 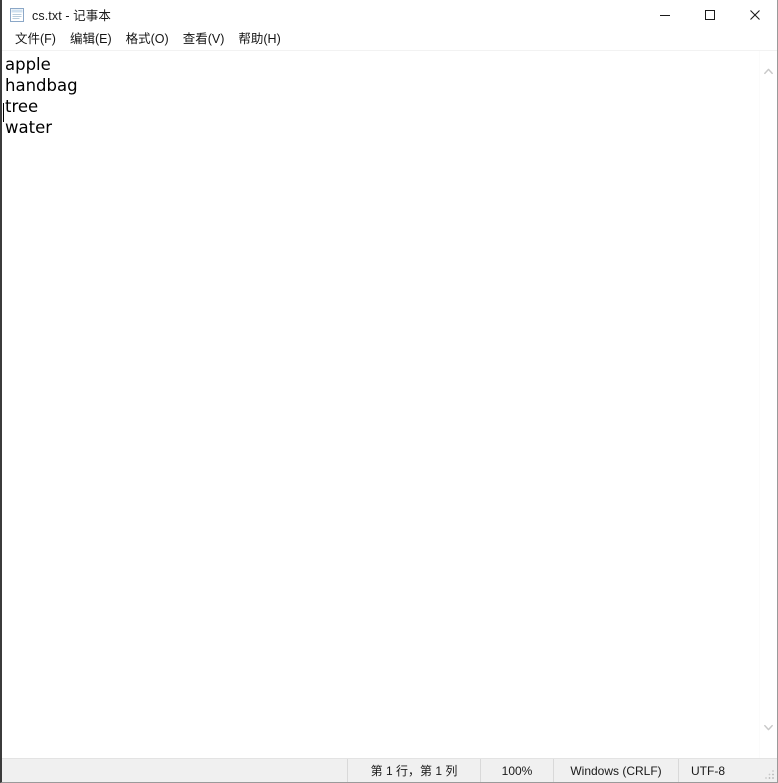 What do you see at coordinates (389, 14) in the screenshot?
I see `title-bar: cs.txt - 记事本` at bounding box center [389, 14].